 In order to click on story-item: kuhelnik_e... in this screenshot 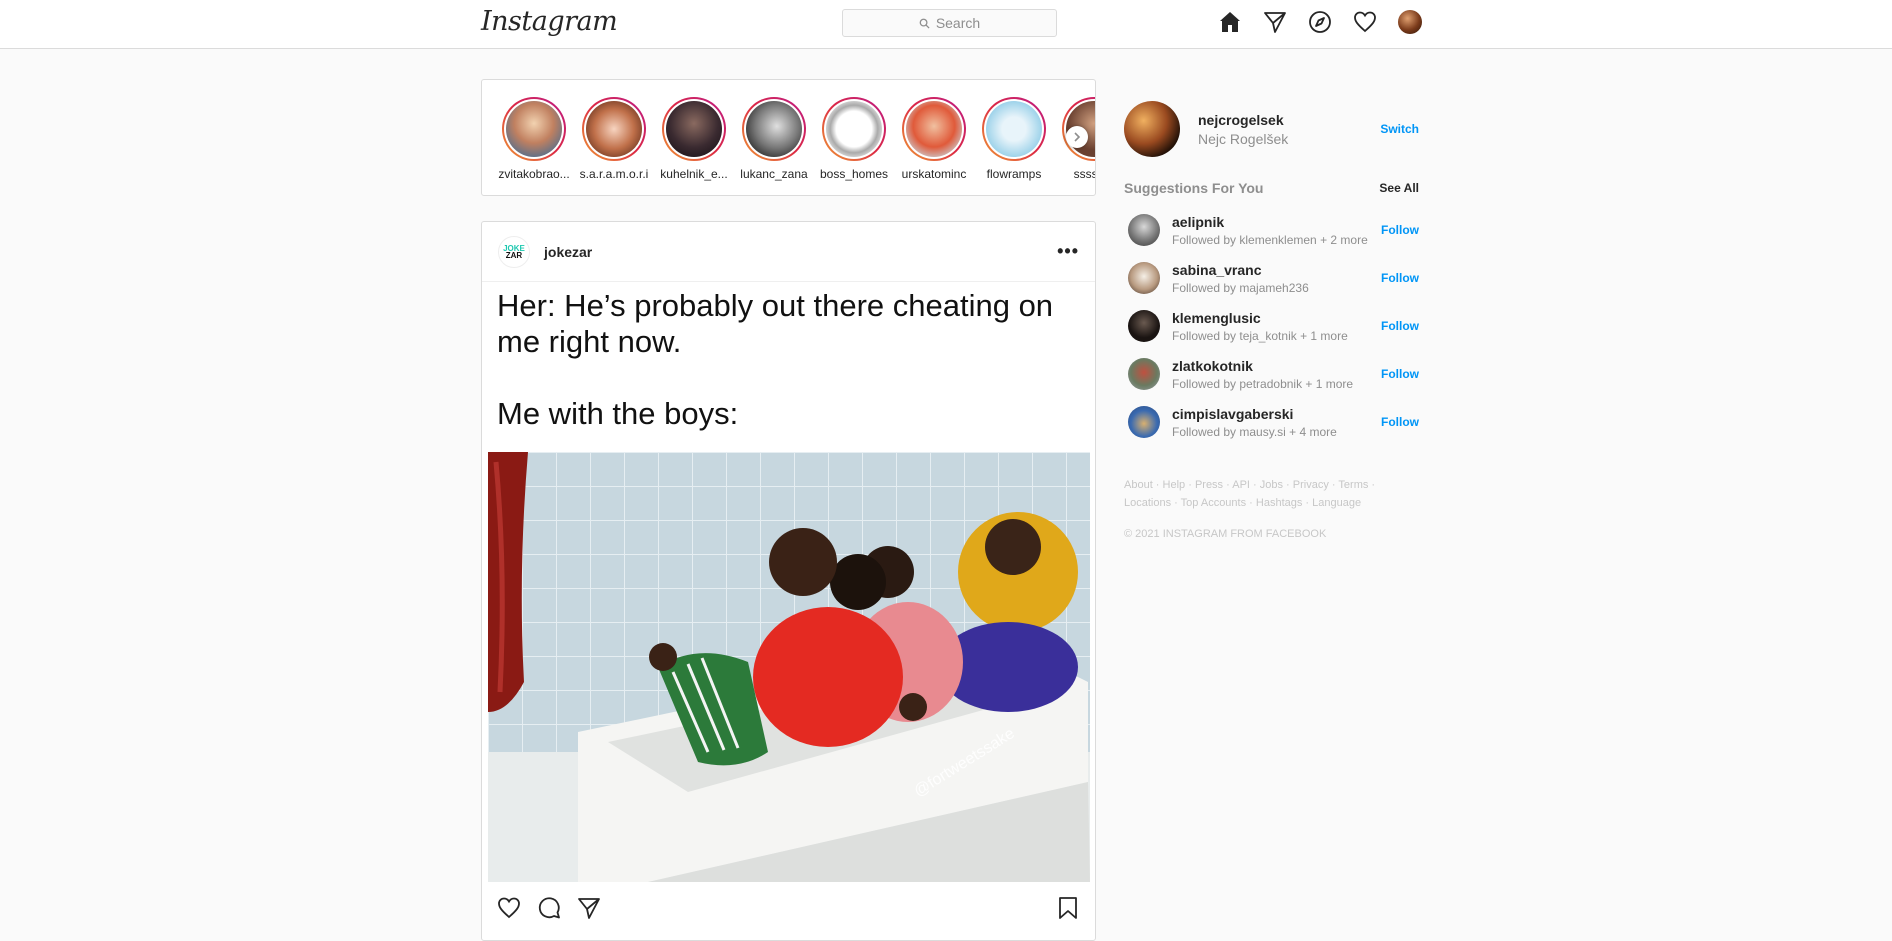, I will do `click(694, 139)`.